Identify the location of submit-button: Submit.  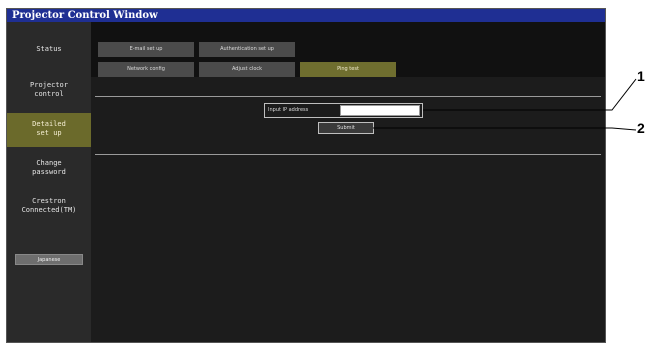
(346, 128).